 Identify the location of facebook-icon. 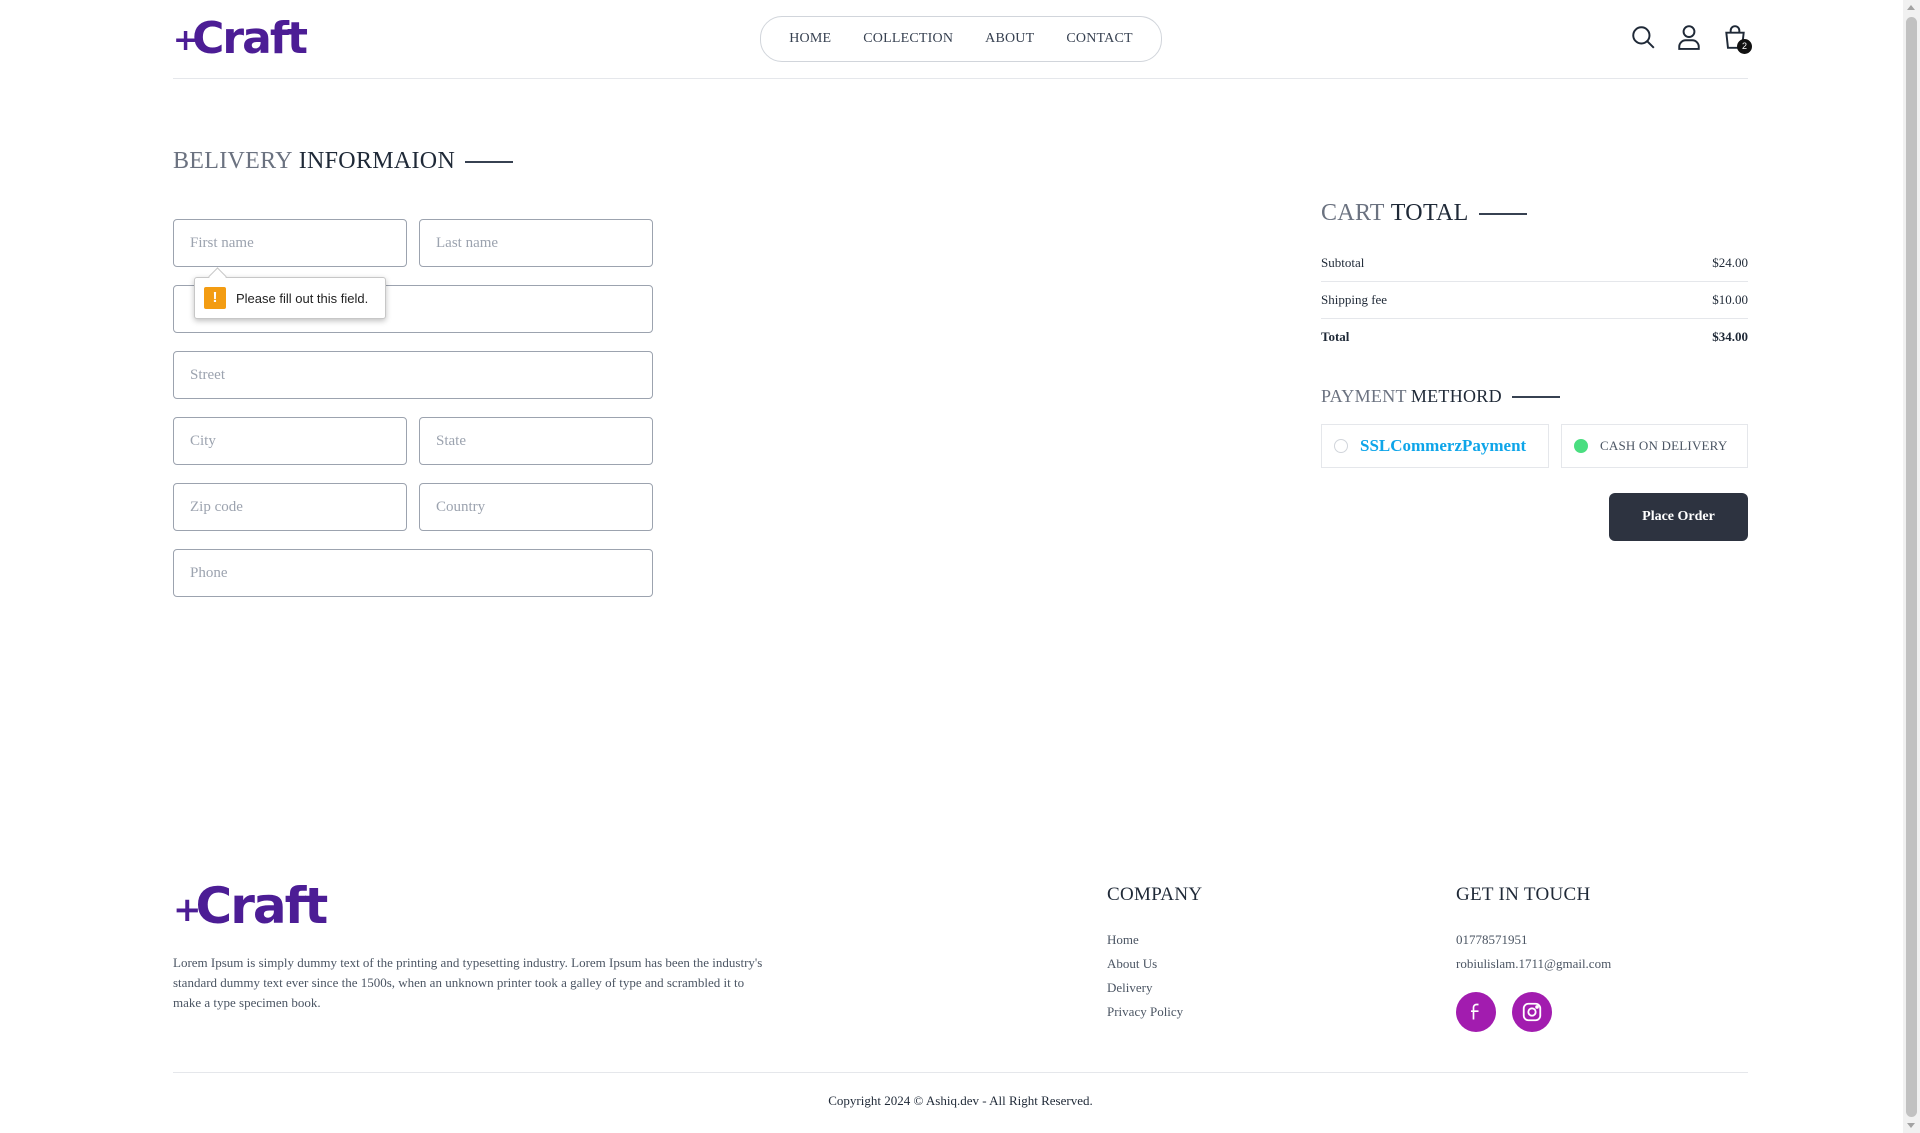
(1476, 1012).